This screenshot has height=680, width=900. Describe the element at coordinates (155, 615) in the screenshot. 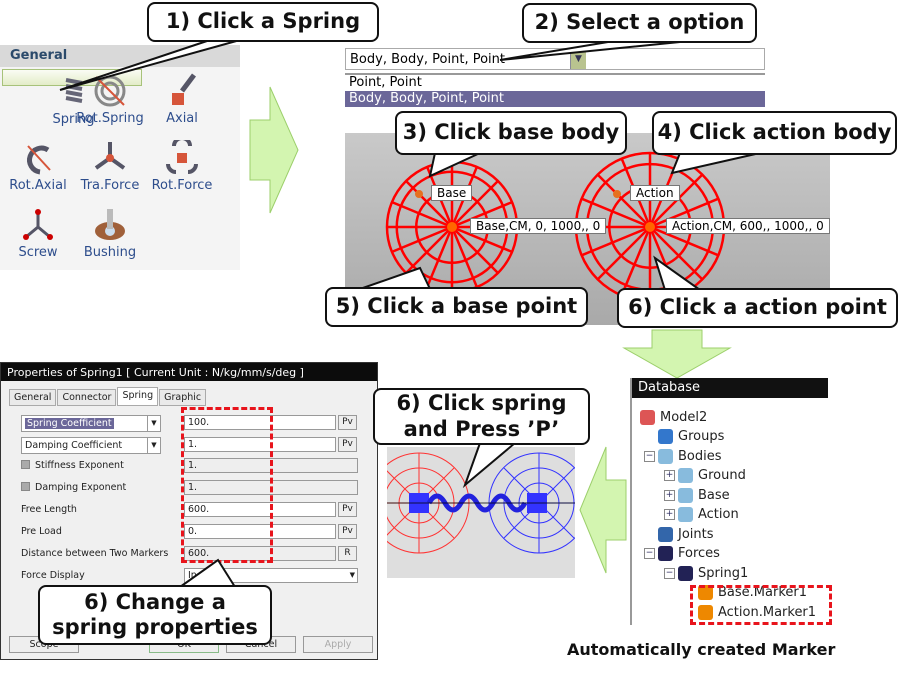

I see `callout-step6-change-properties: 6) Change a spring properties` at that location.